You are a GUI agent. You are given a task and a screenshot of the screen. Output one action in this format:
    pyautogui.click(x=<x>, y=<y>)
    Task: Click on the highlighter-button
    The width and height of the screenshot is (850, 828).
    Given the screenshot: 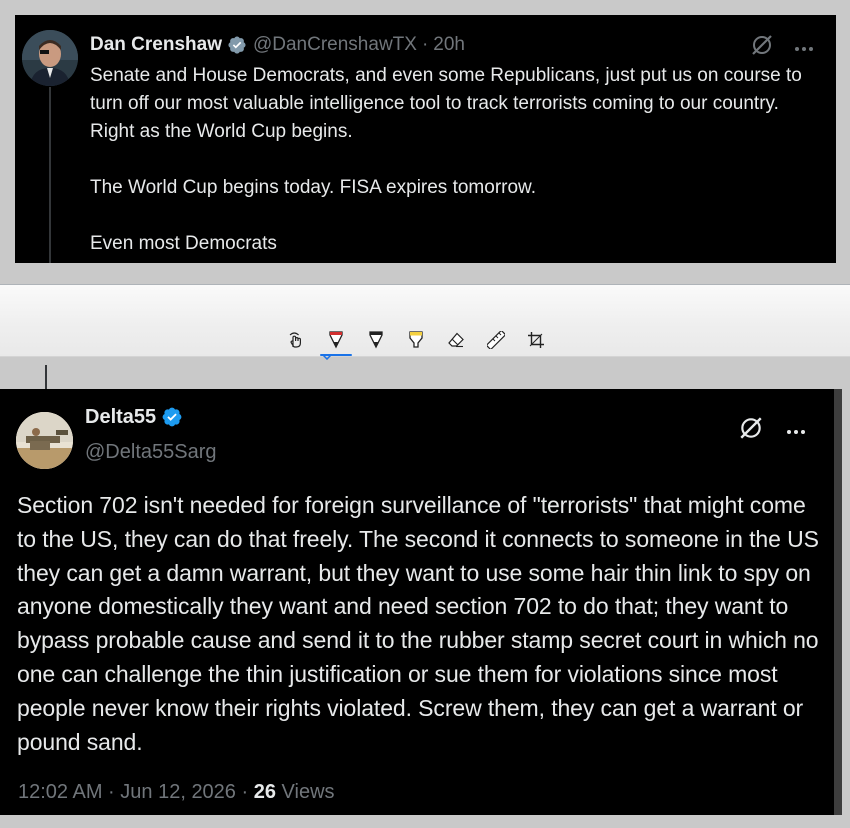 What is the action you would take?
    pyautogui.click(x=416, y=340)
    